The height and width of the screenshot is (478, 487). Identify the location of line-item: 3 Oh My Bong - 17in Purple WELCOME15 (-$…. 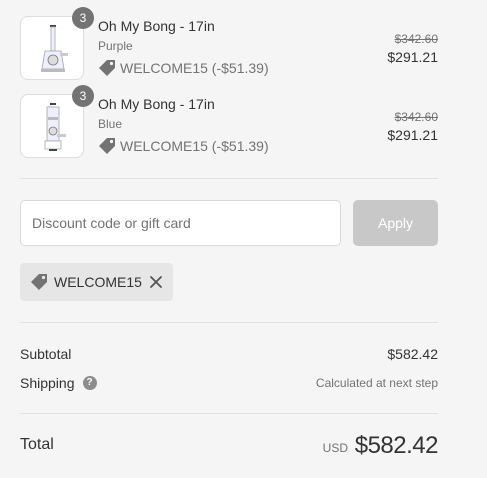
(229, 43).